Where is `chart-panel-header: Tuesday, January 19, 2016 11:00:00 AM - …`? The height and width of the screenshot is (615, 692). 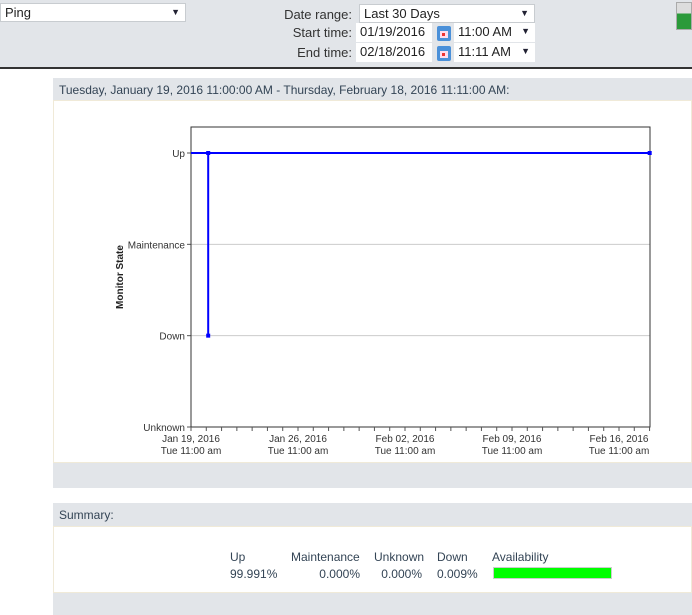 chart-panel-header: Tuesday, January 19, 2016 11:00:00 AM - … is located at coordinates (372, 89).